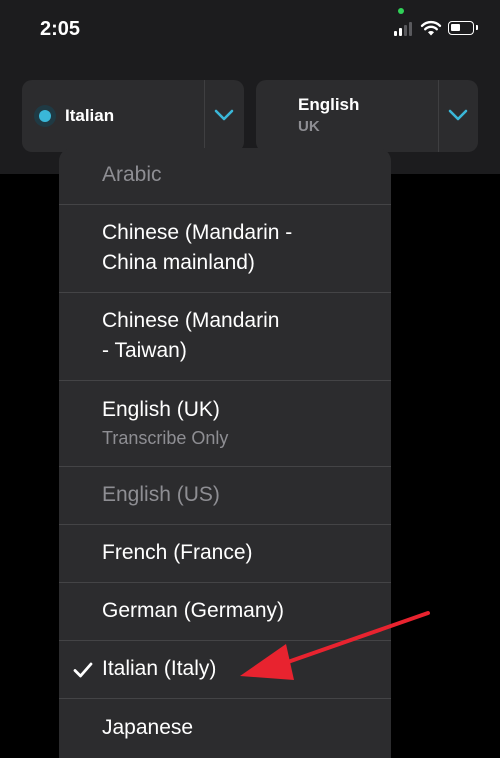 This screenshot has width=500, height=758. Describe the element at coordinates (463, 28) in the screenshot. I see `battery-icon` at that location.